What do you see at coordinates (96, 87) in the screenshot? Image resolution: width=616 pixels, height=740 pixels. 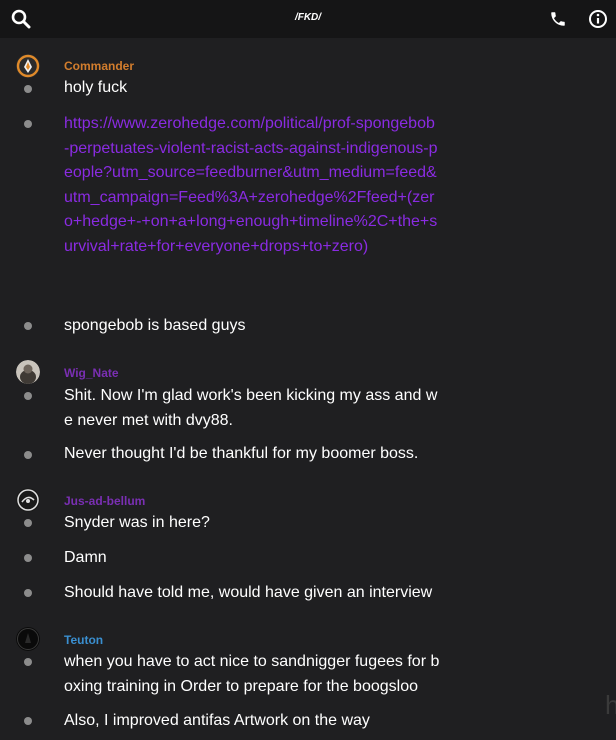 I see `message-text: holy fuck` at bounding box center [96, 87].